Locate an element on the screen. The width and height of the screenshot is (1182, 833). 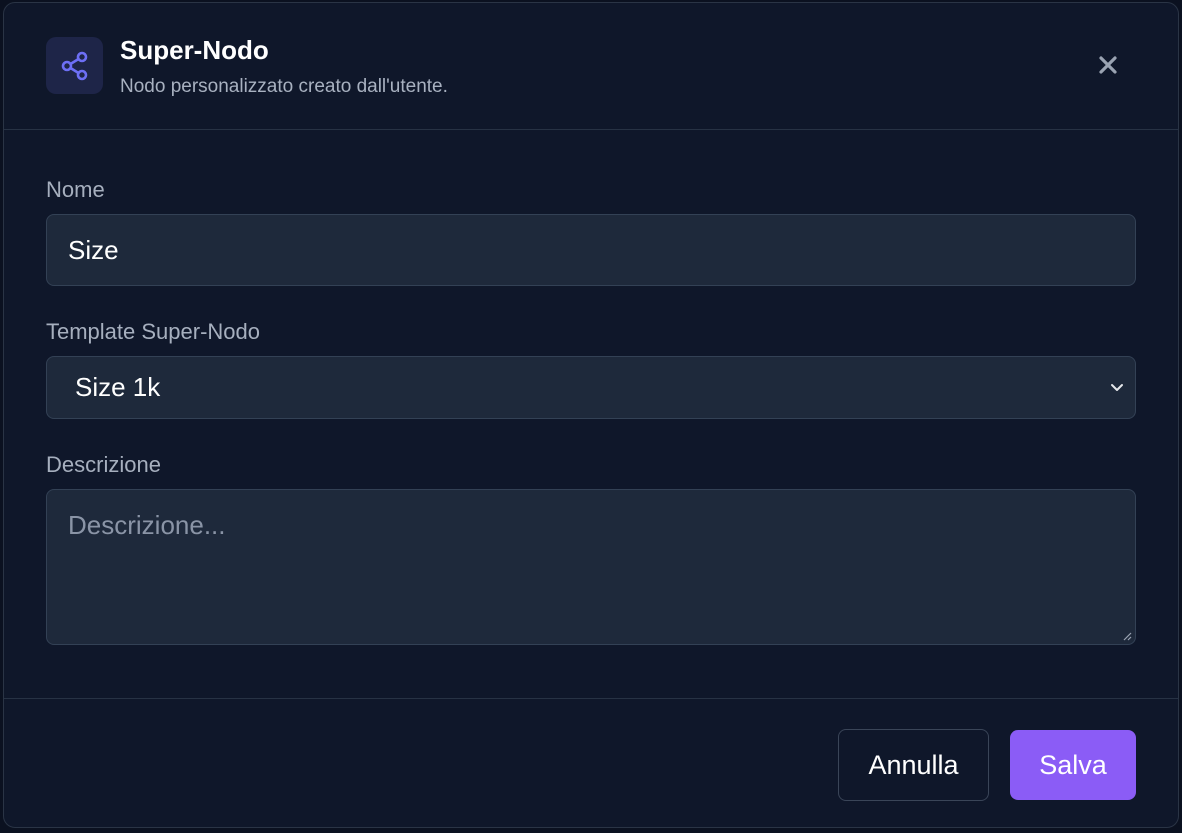
description-label: Descrizione is located at coordinates (103, 464).